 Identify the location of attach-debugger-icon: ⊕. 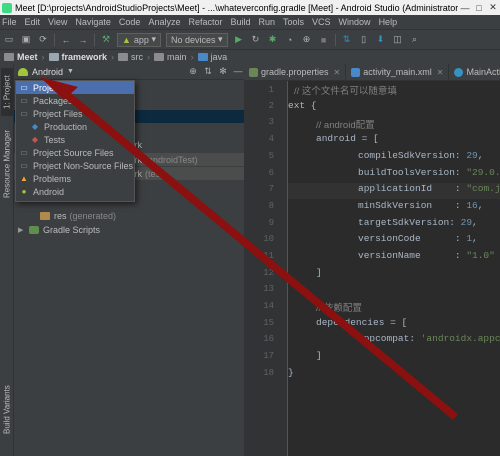
(307, 40).